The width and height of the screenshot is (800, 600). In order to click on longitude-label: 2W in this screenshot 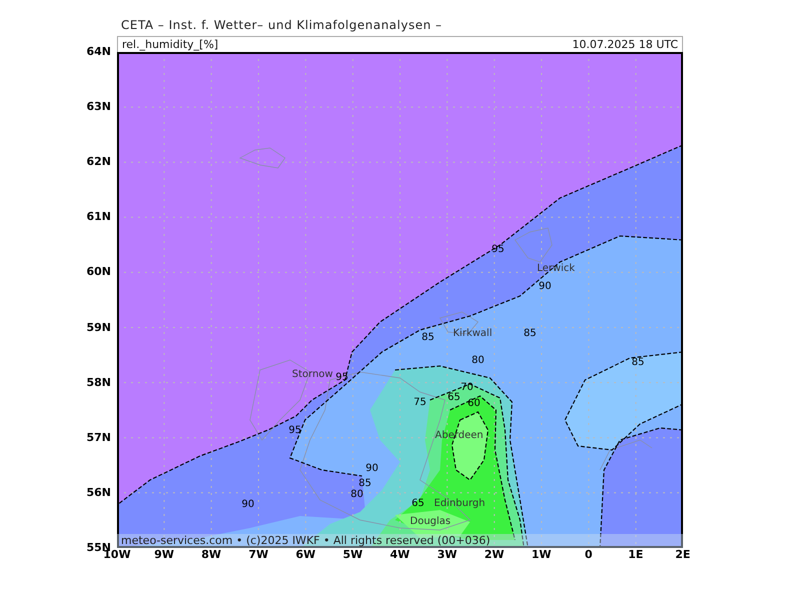, I will do `click(494, 555)`.